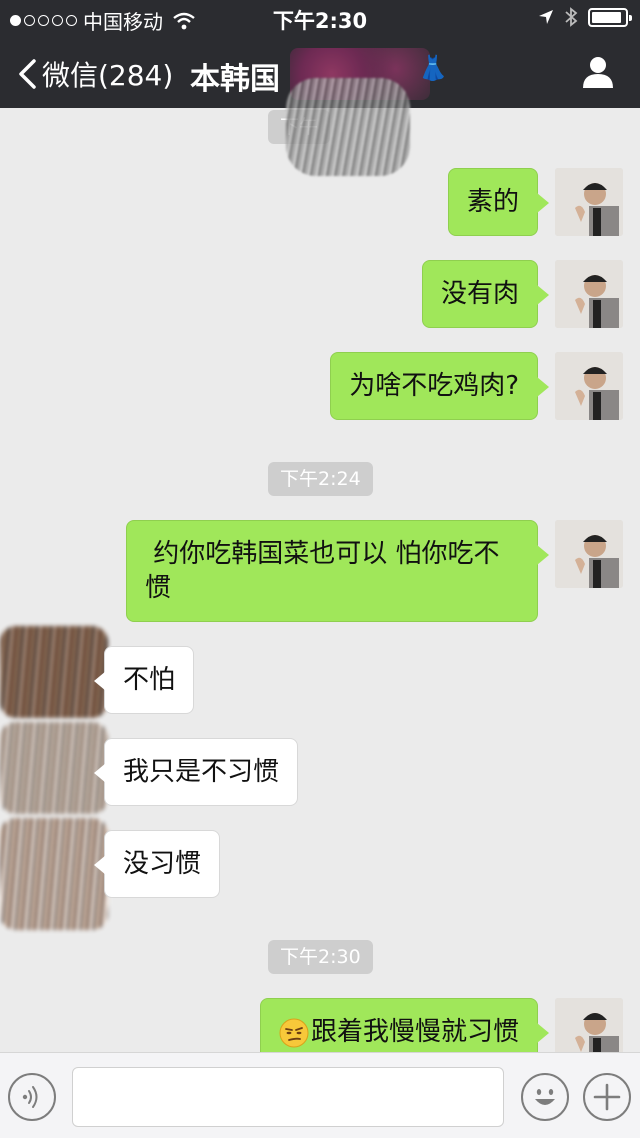  Describe the element at coordinates (598, 72) in the screenshot. I see `person-icon` at that location.